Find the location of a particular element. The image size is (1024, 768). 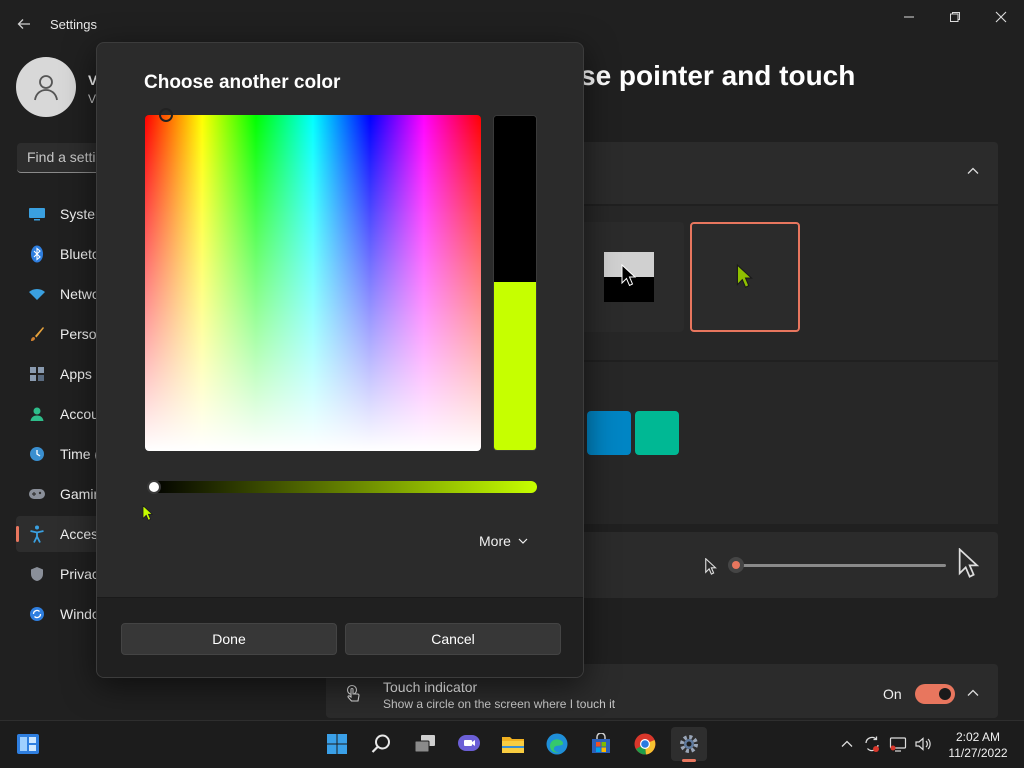

clock-date: 11/27/2022 is located at coordinates (978, 753).